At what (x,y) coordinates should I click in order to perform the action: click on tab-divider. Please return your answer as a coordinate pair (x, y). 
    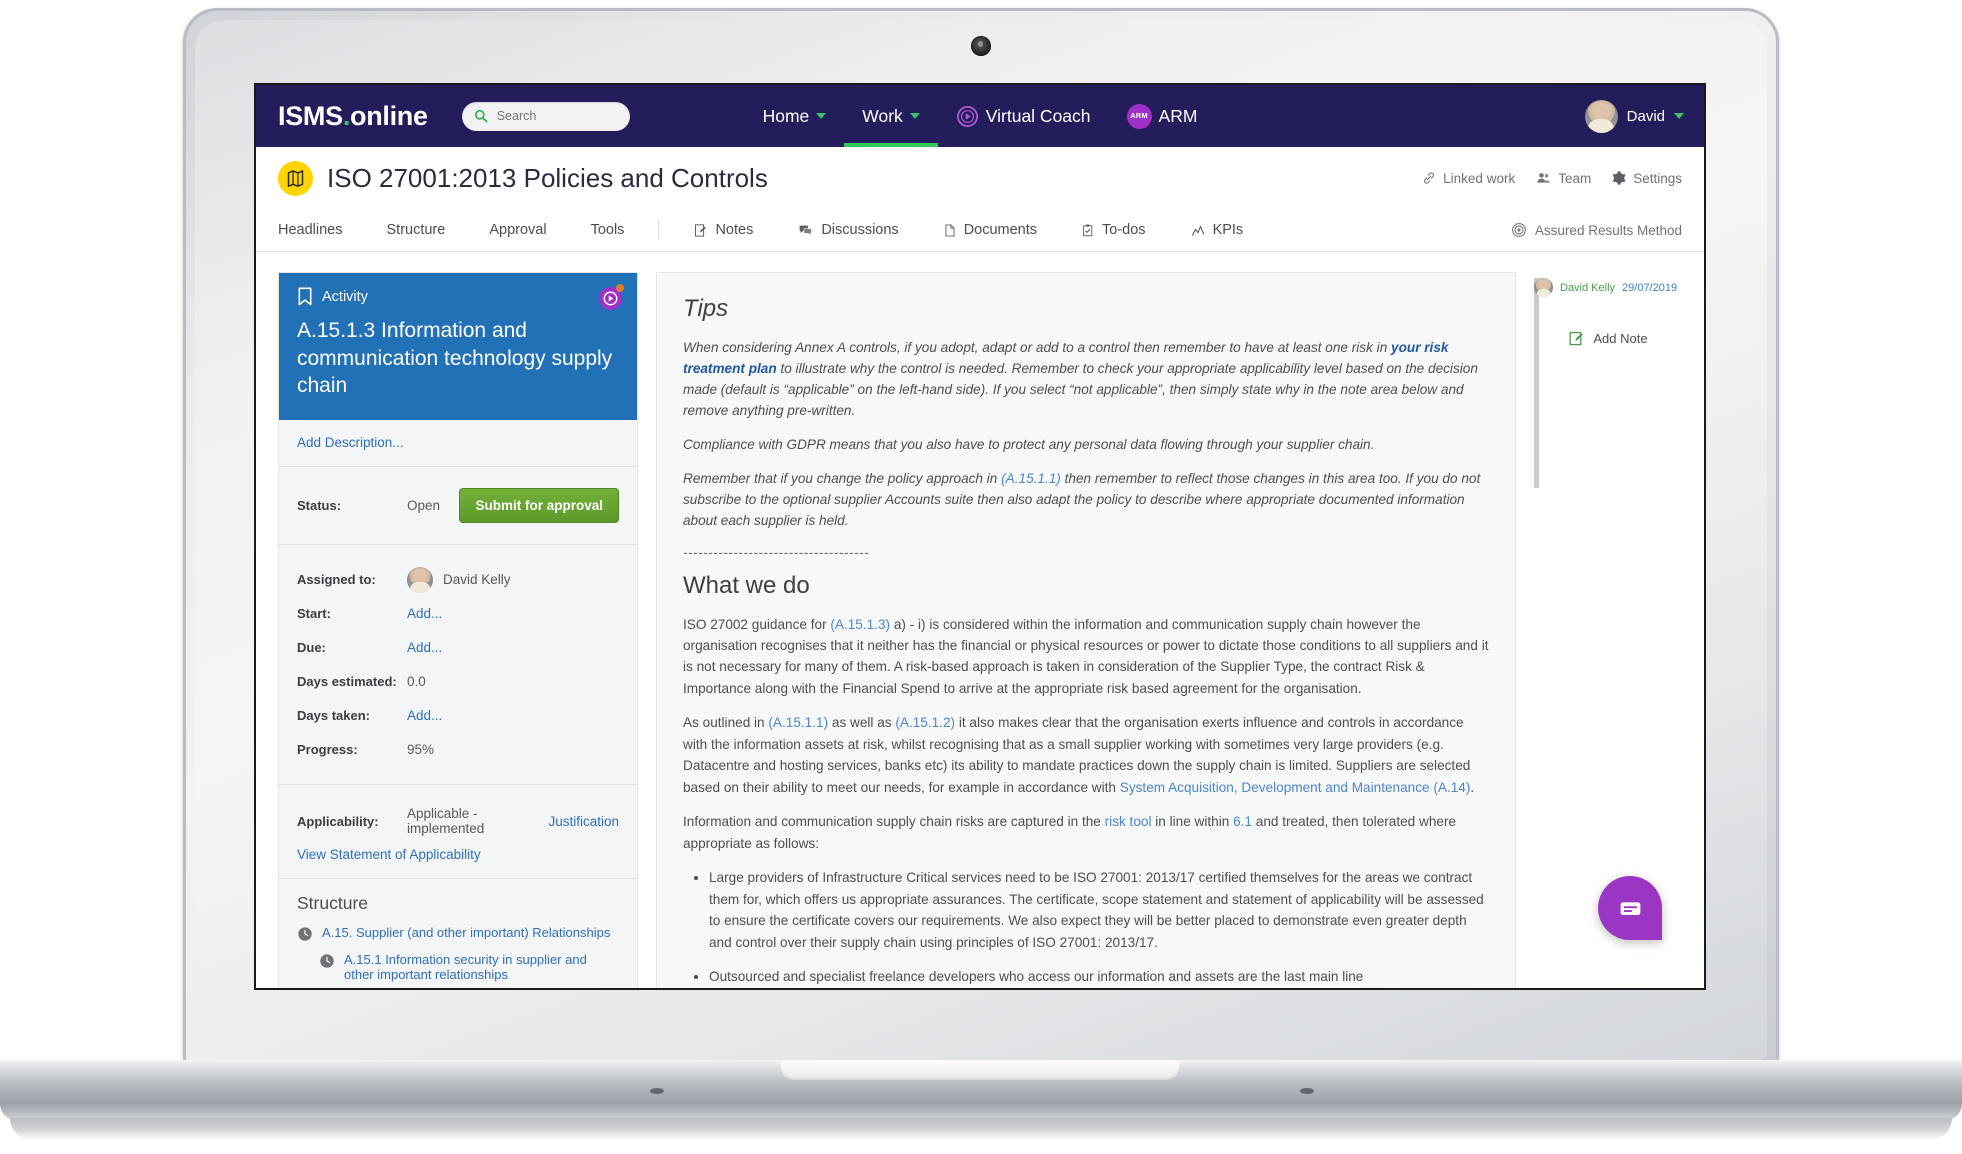
    Looking at the image, I should click on (659, 230).